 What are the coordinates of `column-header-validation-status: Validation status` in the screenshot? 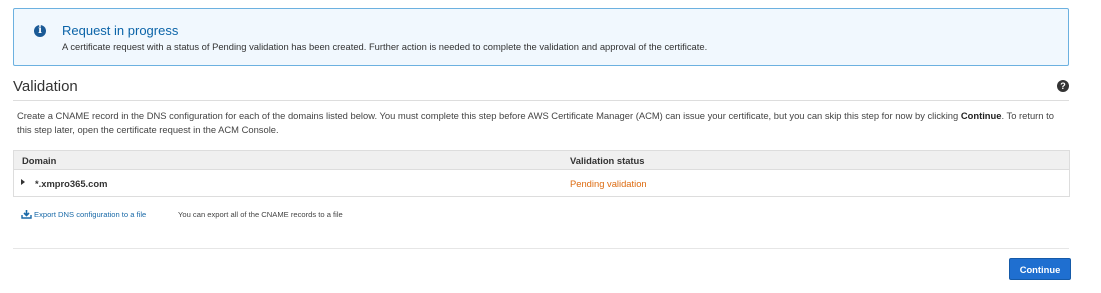 It's located at (607, 160).